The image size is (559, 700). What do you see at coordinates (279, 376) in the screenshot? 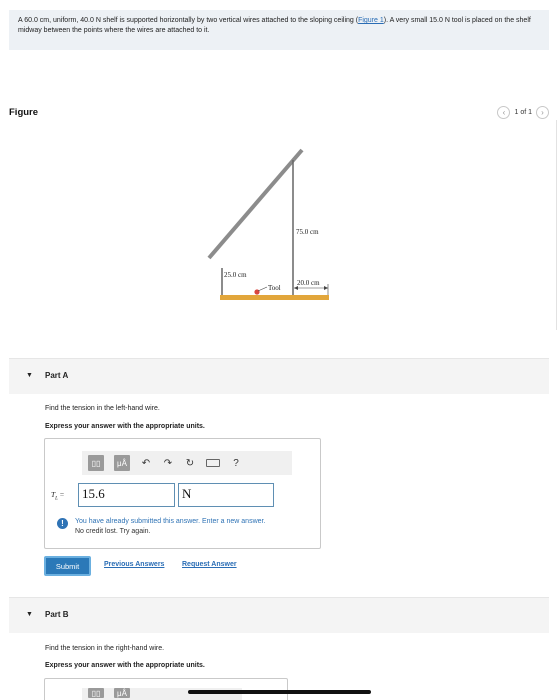
I see `part-a-header: ▼ Part A` at bounding box center [279, 376].